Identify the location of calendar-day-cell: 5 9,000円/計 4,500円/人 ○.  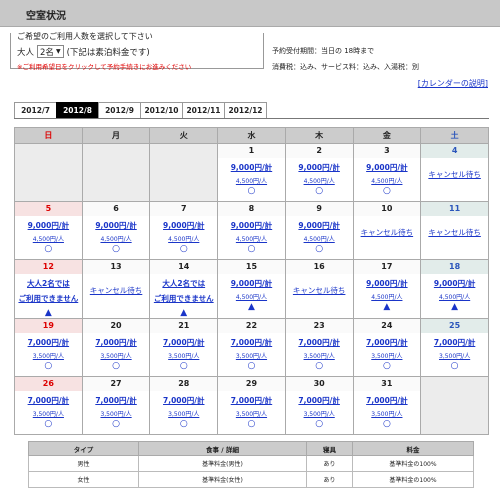
(48, 230).